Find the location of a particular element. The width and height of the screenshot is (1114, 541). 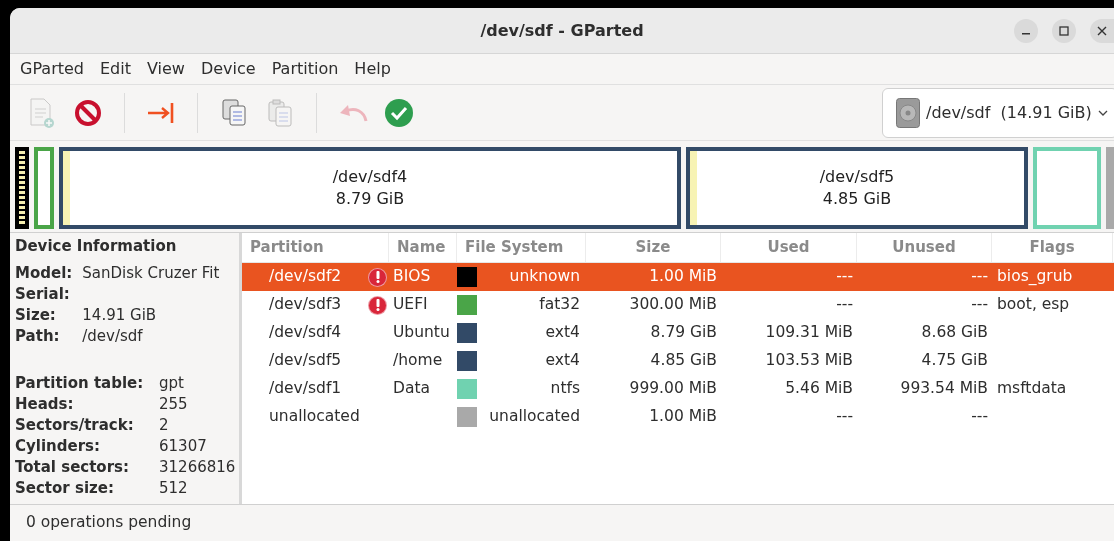

close-button is located at coordinates (1102, 30).